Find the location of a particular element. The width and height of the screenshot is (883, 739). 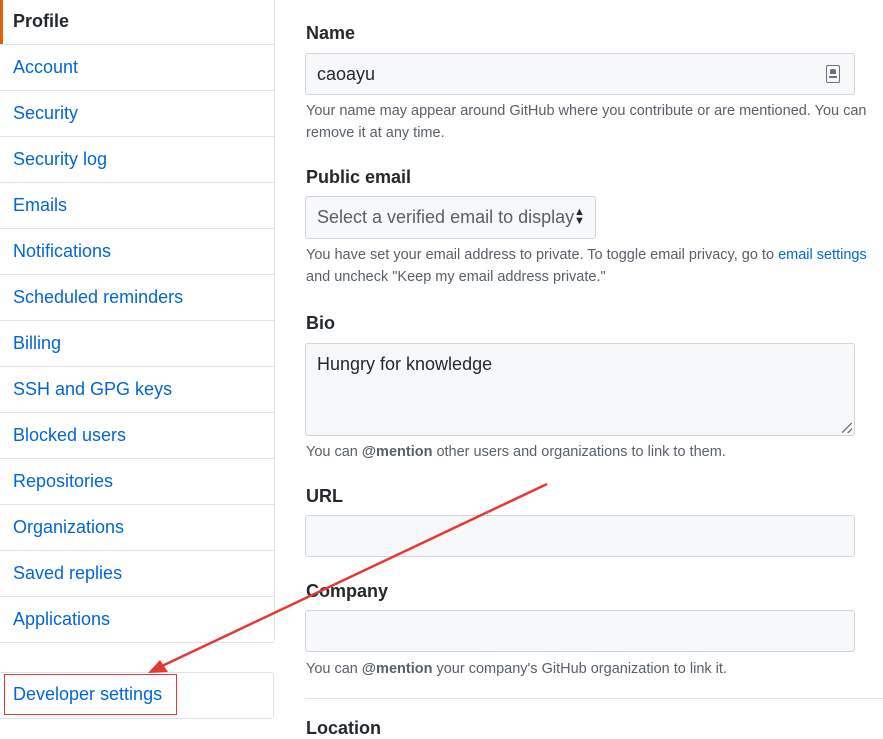

sidebar-item-organizations: Organizations is located at coordinates (137, 527).